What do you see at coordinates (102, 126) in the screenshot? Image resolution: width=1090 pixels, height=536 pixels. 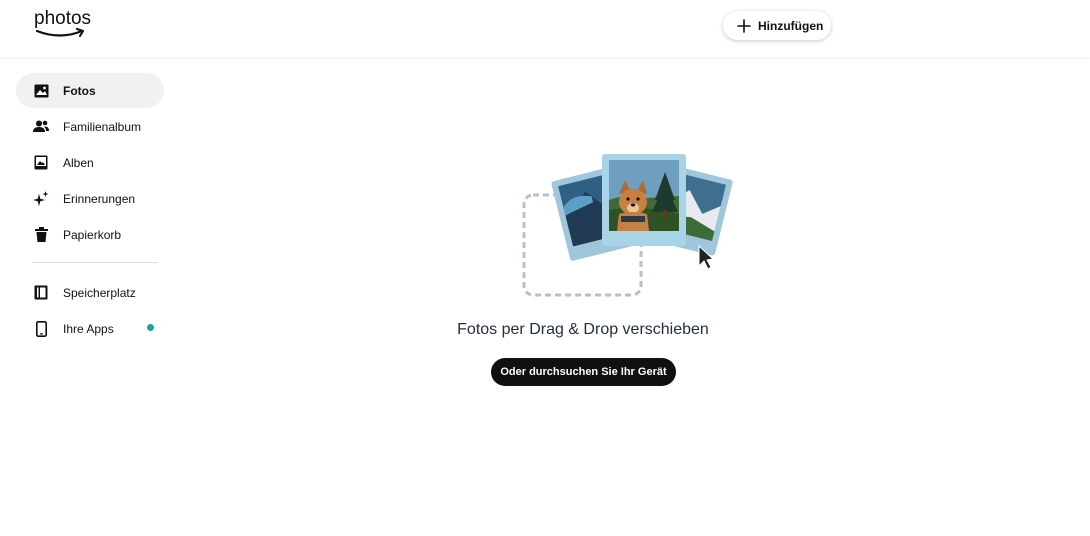 I see `sidebar-item-label: Familienalbum` at bounding box center [102, 126].